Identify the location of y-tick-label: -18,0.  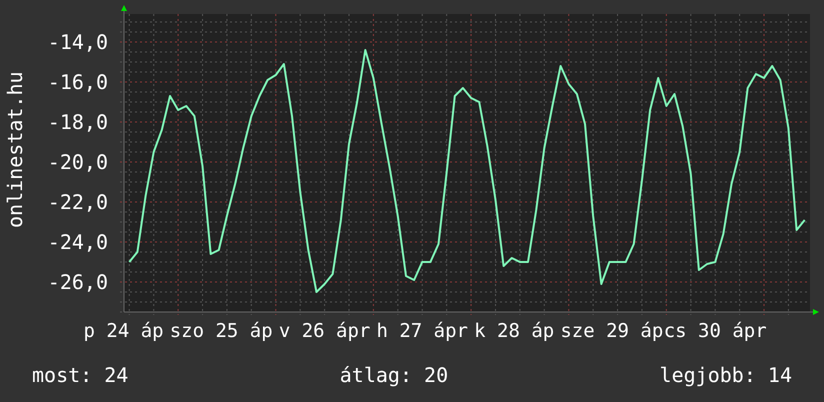
(78, 122).